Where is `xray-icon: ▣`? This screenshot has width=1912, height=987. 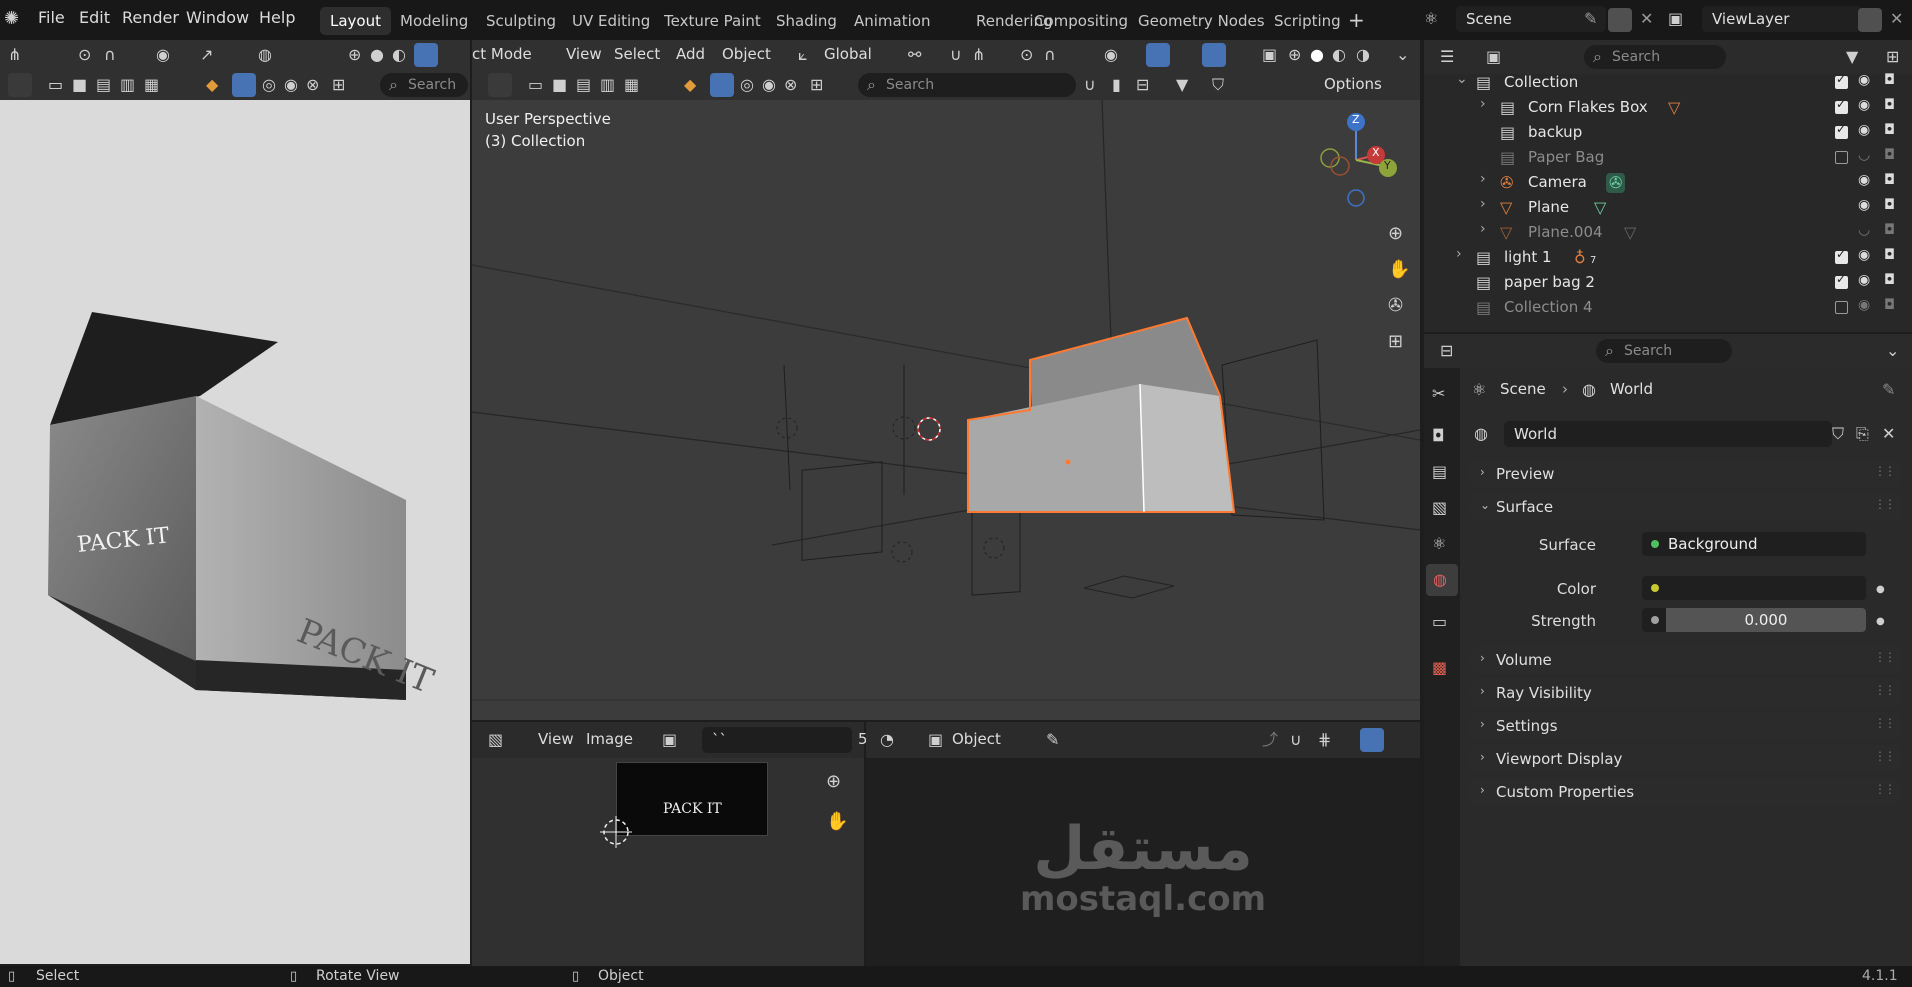 xray-icon: ▣ is located at coordinates (1269, 55).